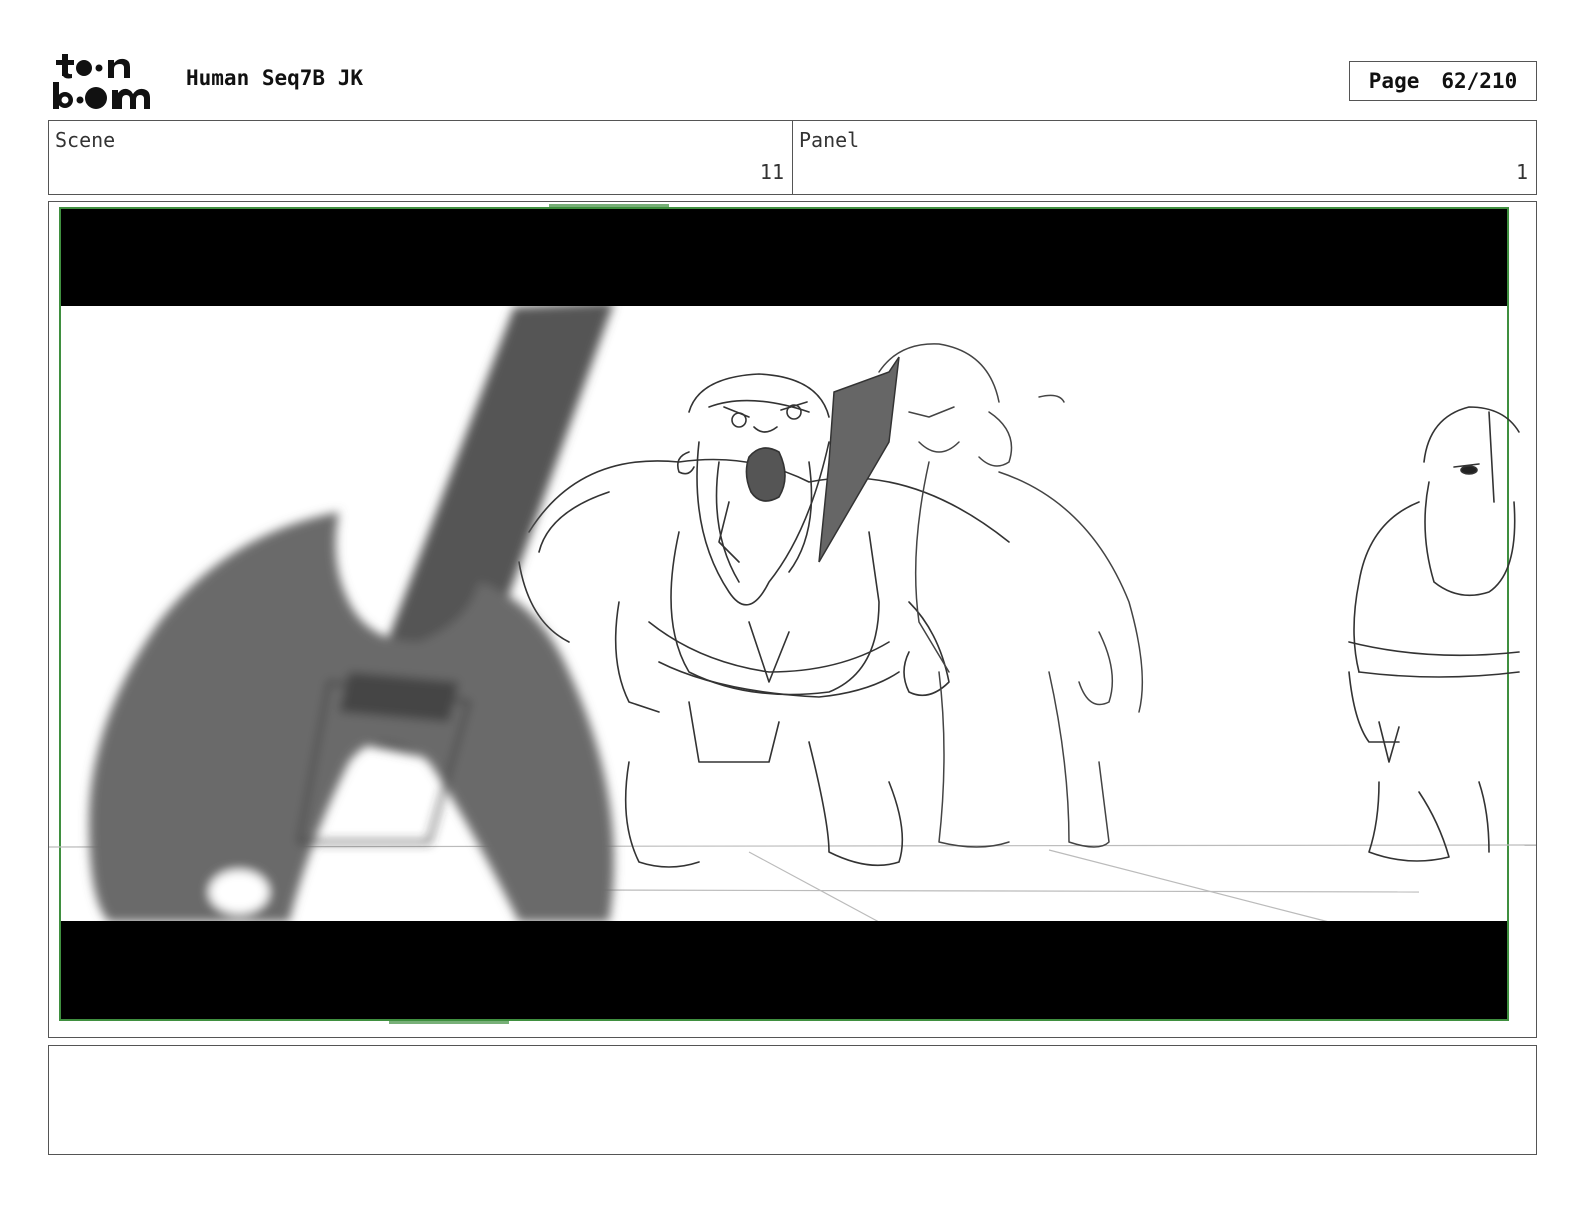  I want to click on page-number: 62/210, so click(1479, 81).